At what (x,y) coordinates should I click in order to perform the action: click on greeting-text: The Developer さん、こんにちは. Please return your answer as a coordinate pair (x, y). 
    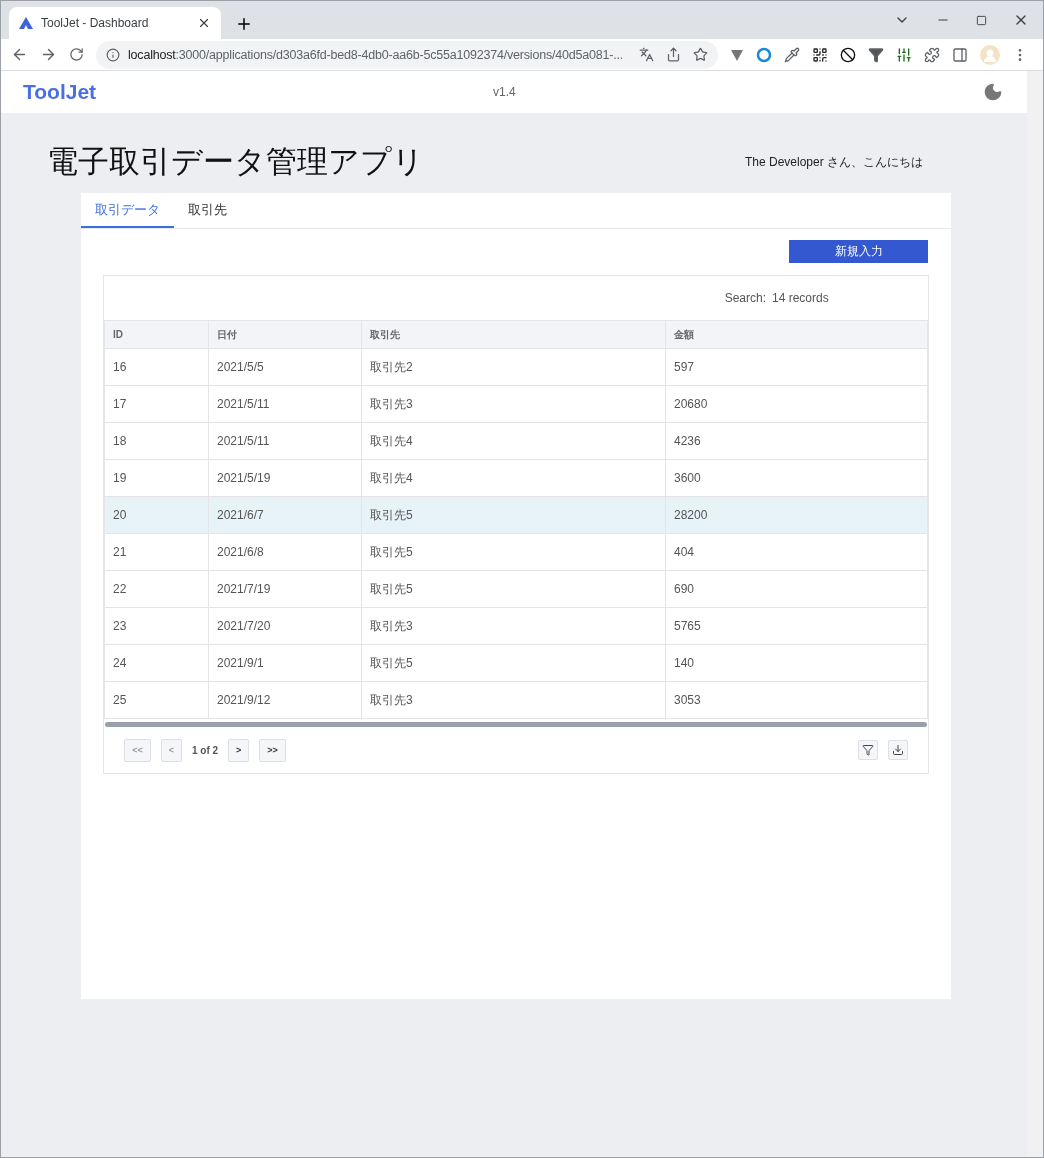
    Looking at the image, I should click on (833, 162).